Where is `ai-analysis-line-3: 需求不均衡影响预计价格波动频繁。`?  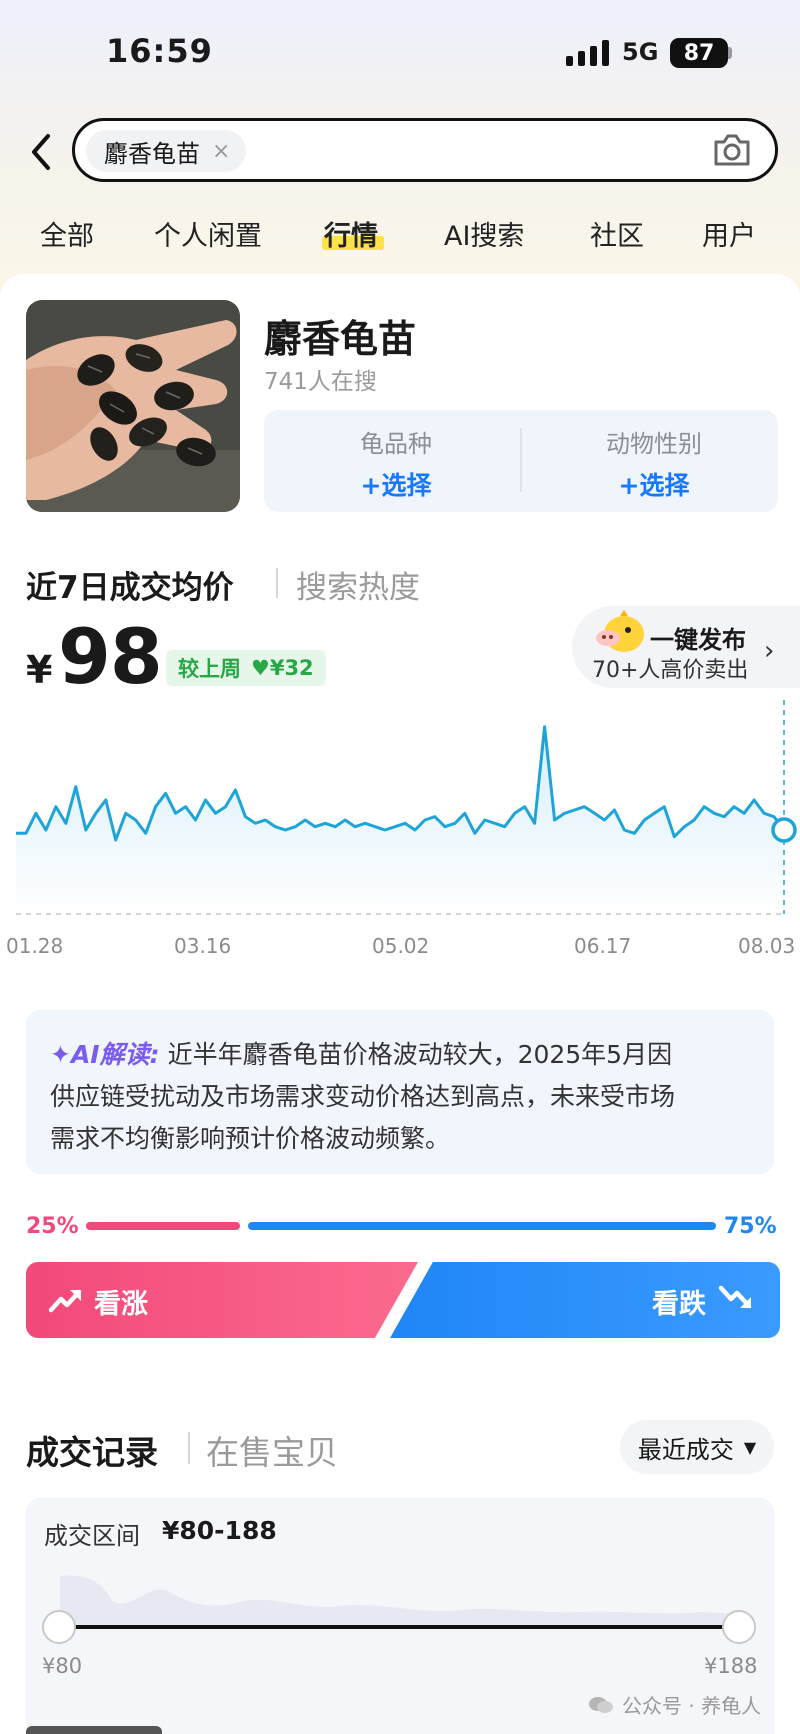 ai-analysis-line-3: 需求不均衡影响预计价格波动频繁。 is located at coordinates (250, 1138).